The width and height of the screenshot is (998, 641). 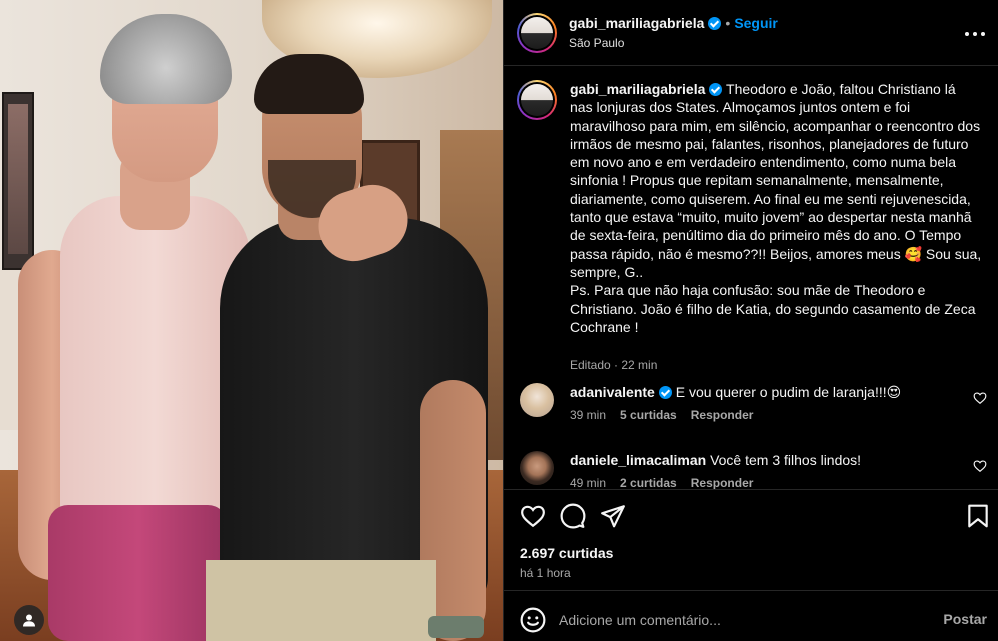 I want to click on comment-likes: 2 curtidas, so click(x=648, y=482).